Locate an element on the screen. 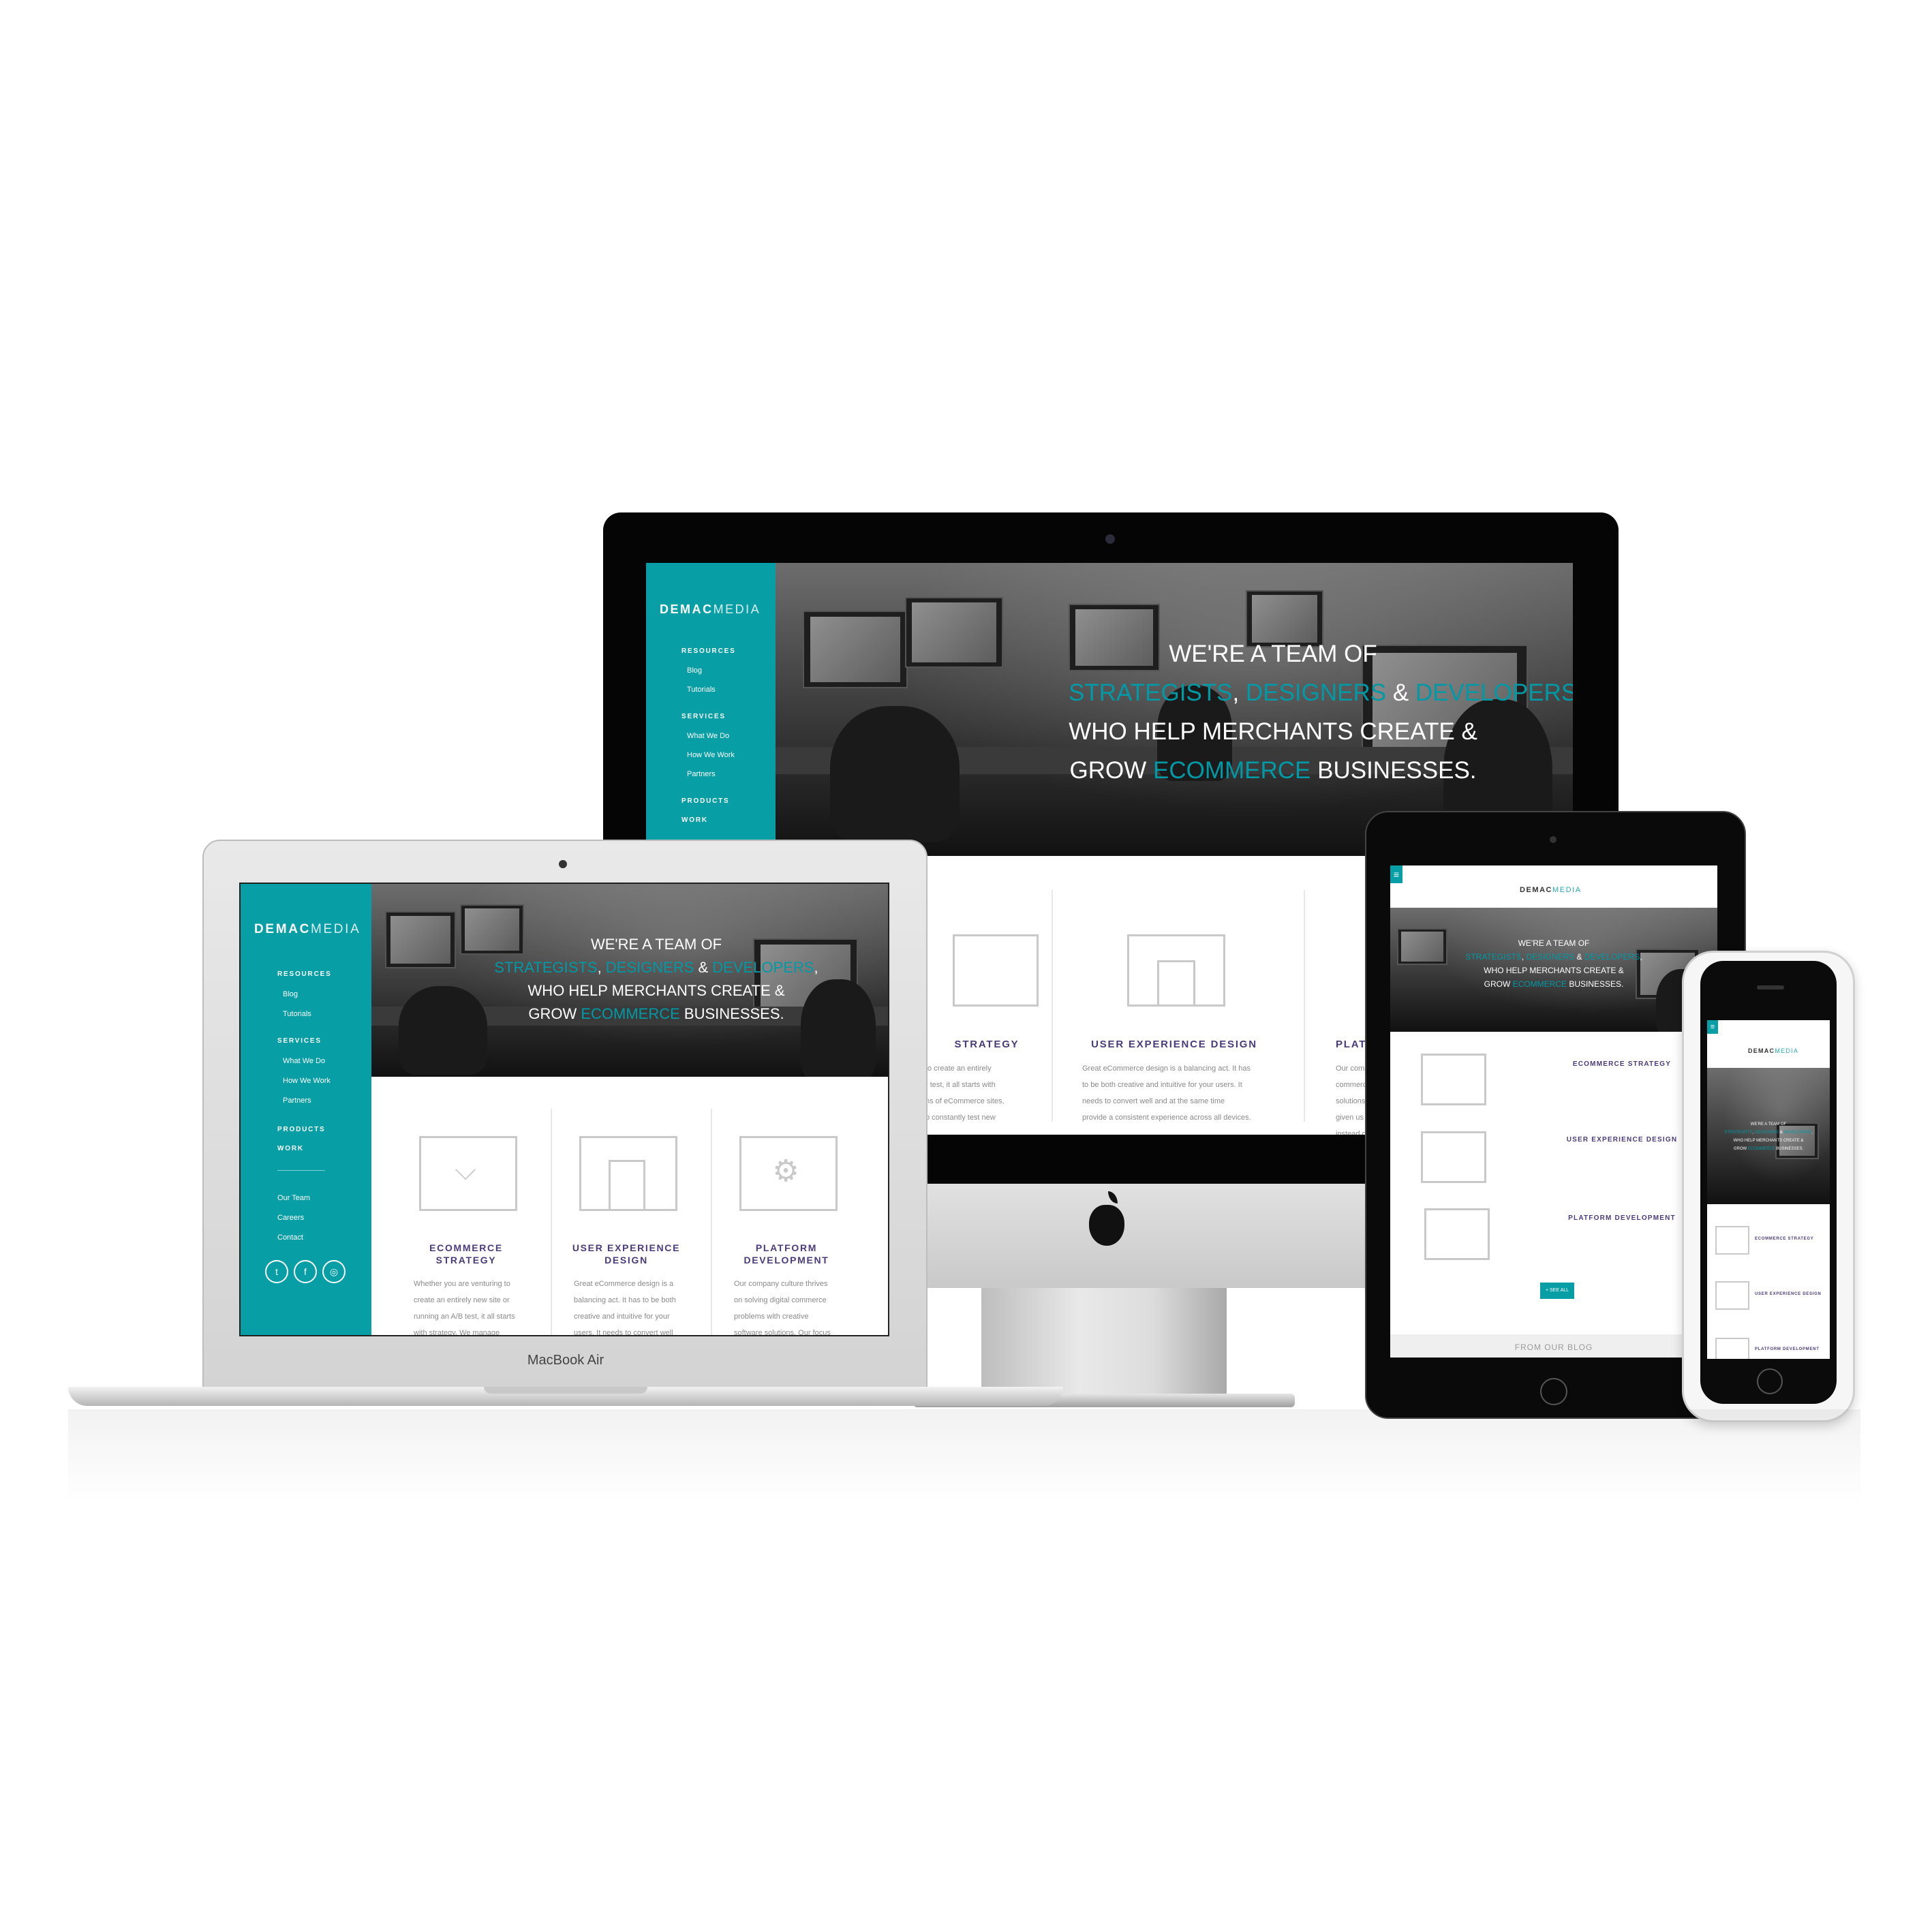 This screenshot has height=1932, width=1932. sidebar-divider is located at coordinates (301, 1170).